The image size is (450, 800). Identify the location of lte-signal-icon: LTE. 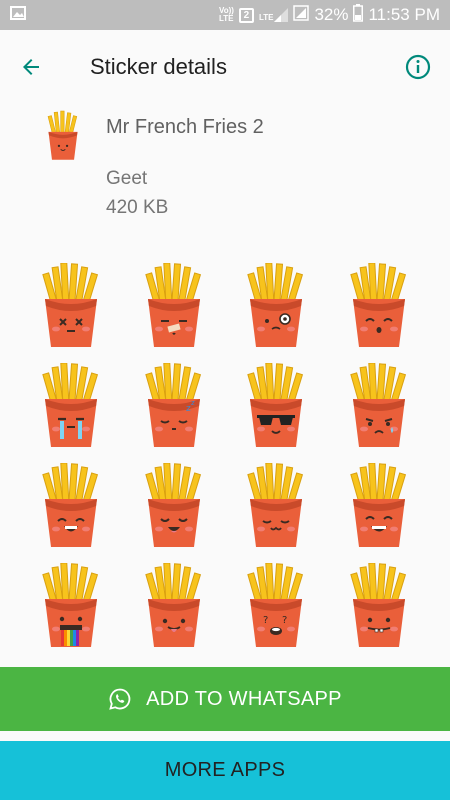
(274, 15).